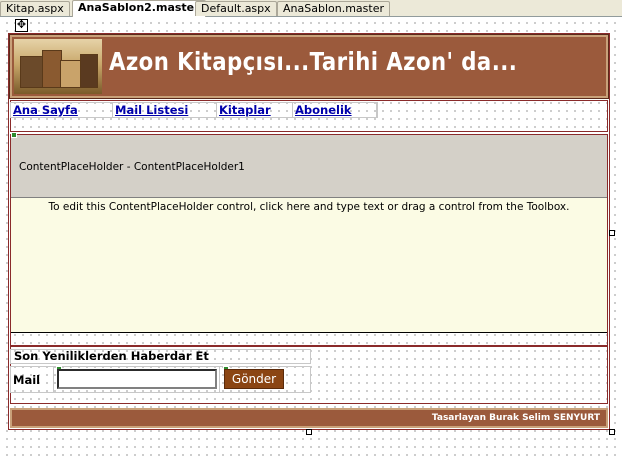 This screenshot has height=462, width=622. Describe the element at coordinates (612, 233) in the screenshot. I see `resize-handle-right` at that location.